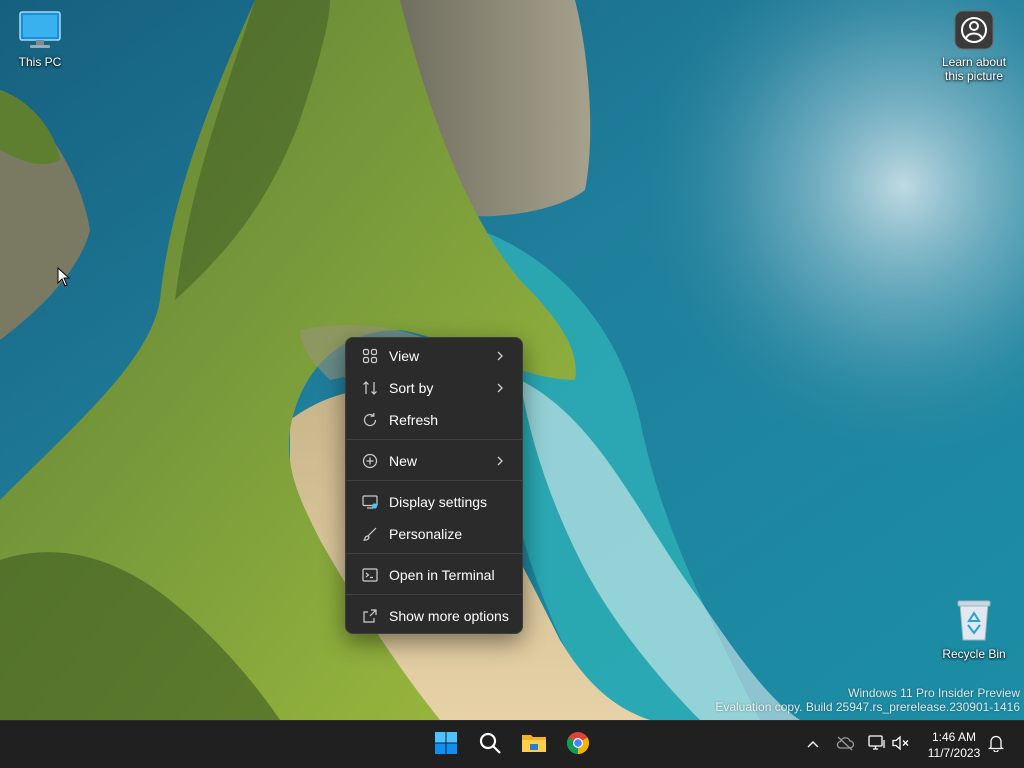 This screenshot has width=1024, height=768. I want to click on menu-item-show-more-options: Show more options, so click(434, 616).